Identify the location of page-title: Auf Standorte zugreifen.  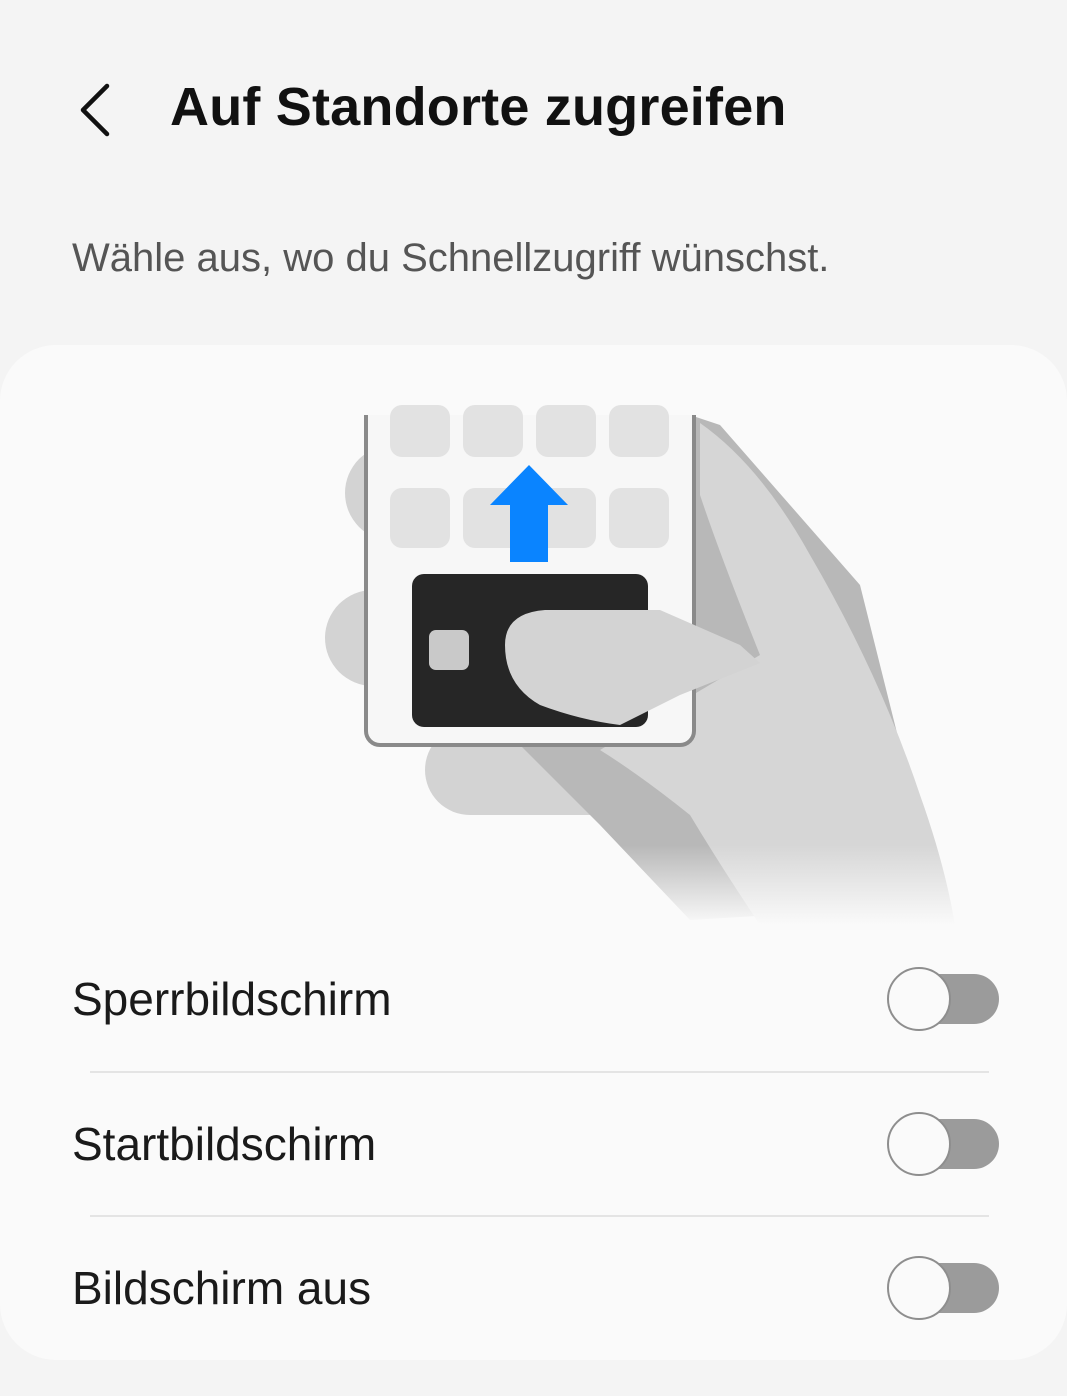
(478, 107).